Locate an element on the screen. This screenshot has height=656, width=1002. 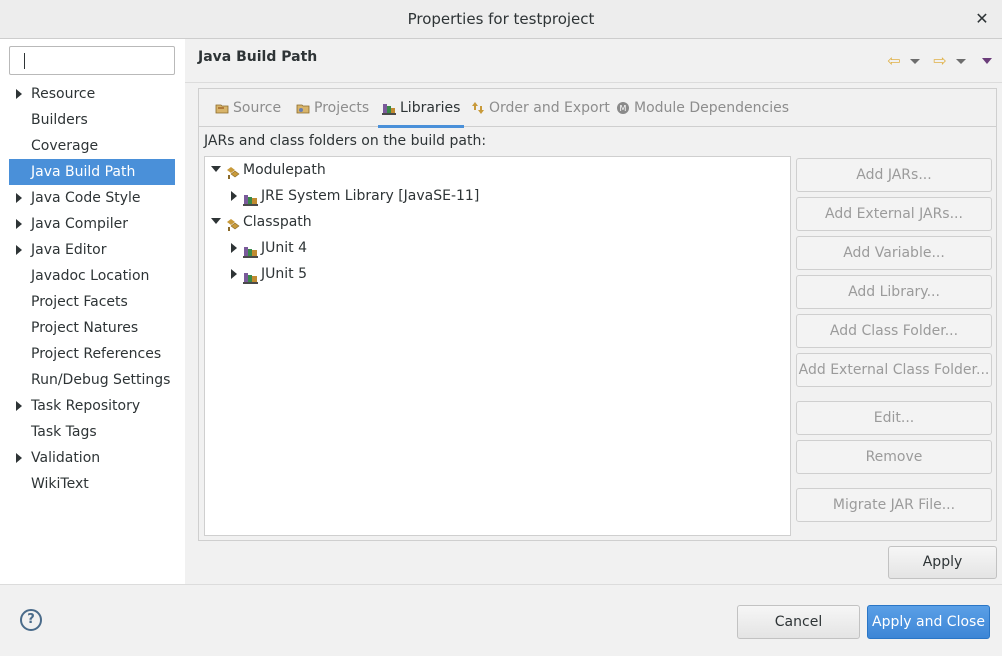
dialog-footer: ? Cancel Apply and Close is located at coordinates (501, 620).